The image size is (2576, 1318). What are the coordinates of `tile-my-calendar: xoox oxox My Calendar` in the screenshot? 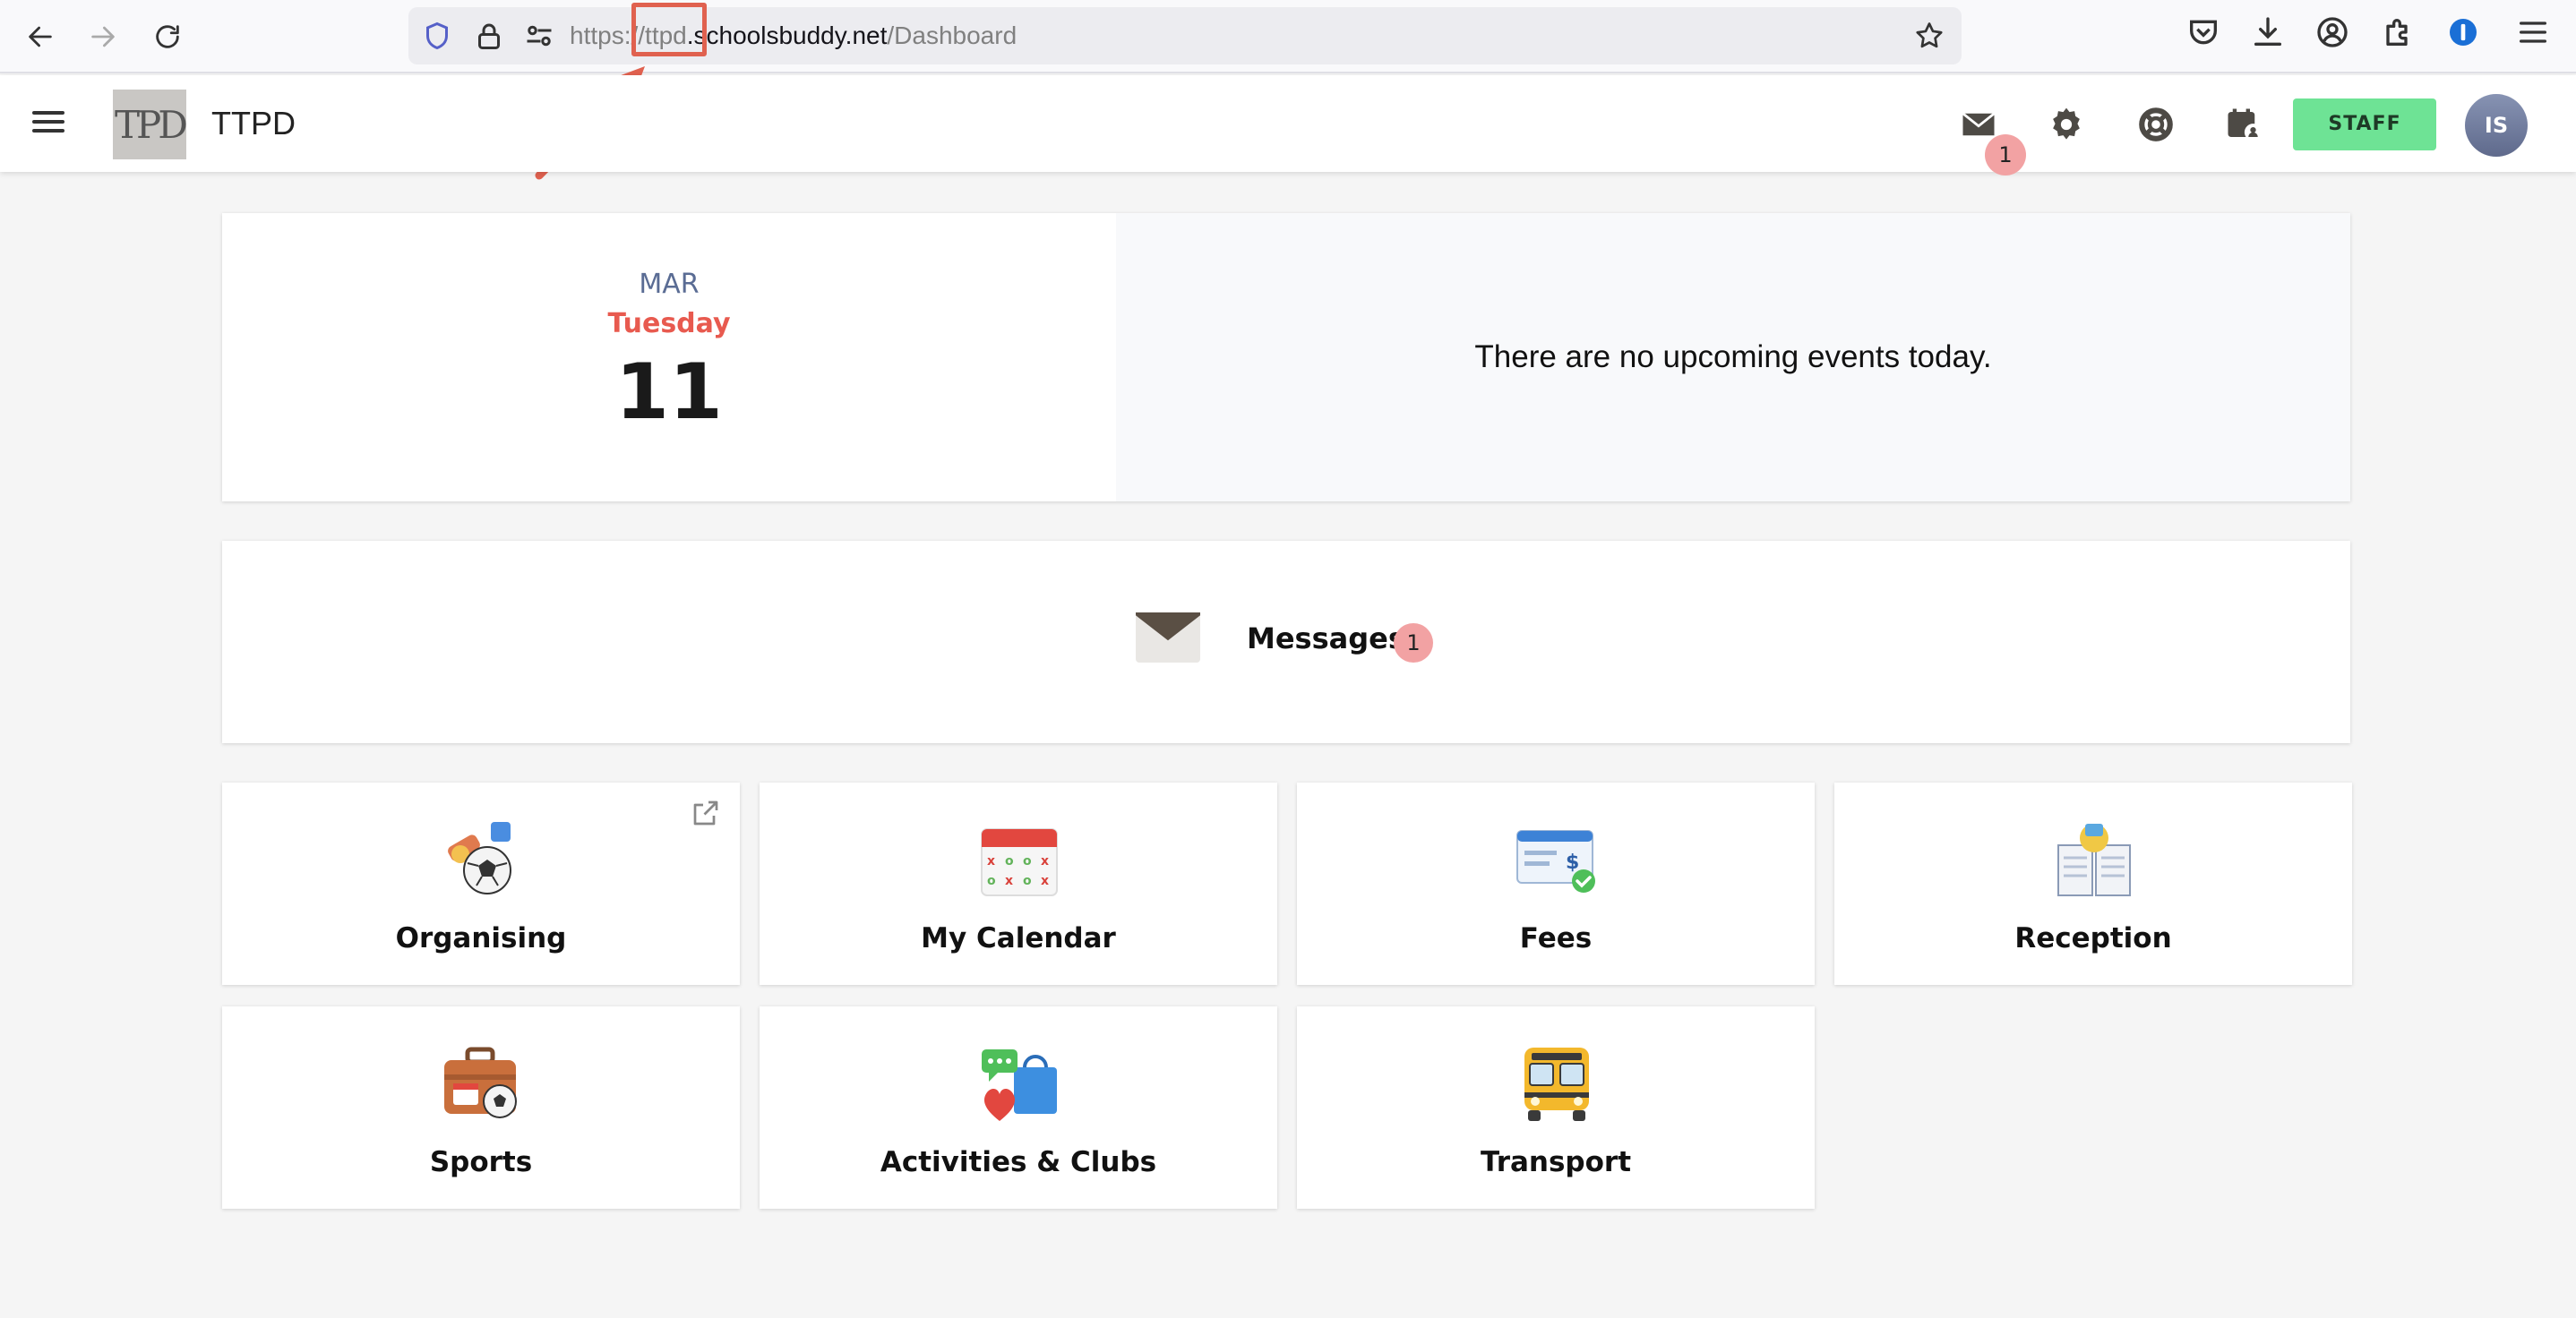 It's located at (1018, 884).